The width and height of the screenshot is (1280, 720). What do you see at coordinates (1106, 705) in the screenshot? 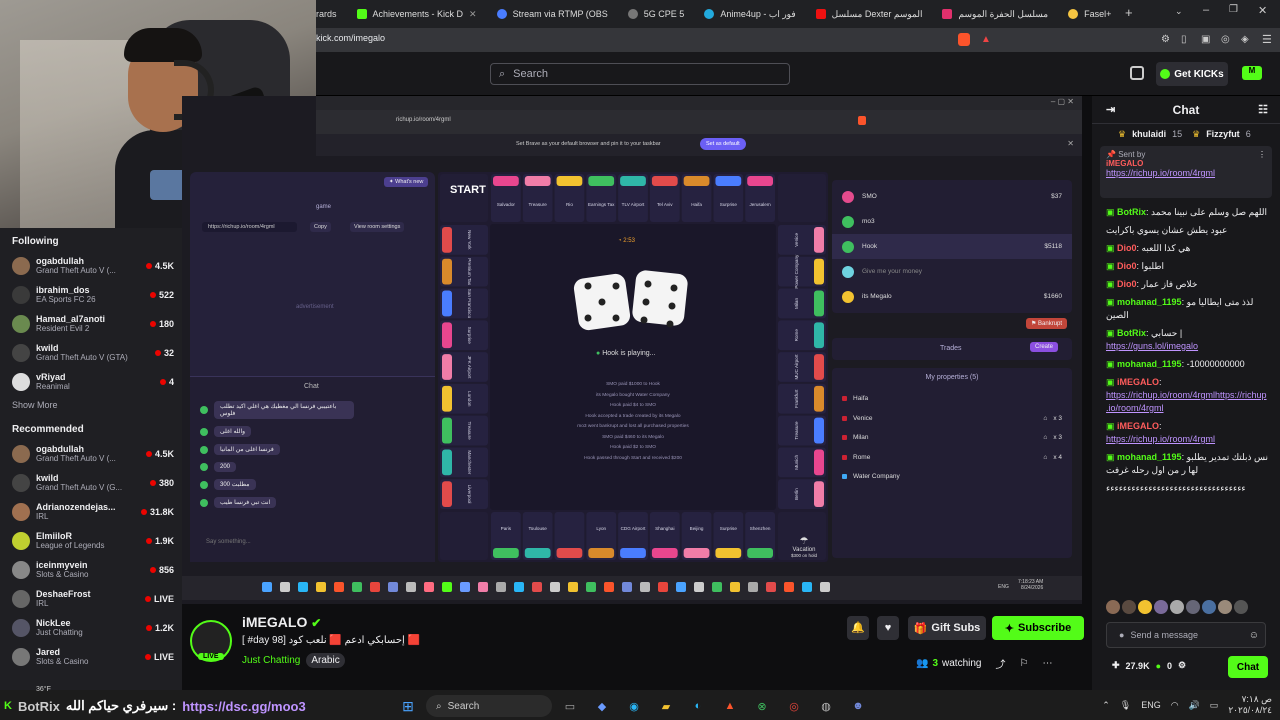
I see `chevron-up-icon: ⌃` at bounding box center [1106, 705].